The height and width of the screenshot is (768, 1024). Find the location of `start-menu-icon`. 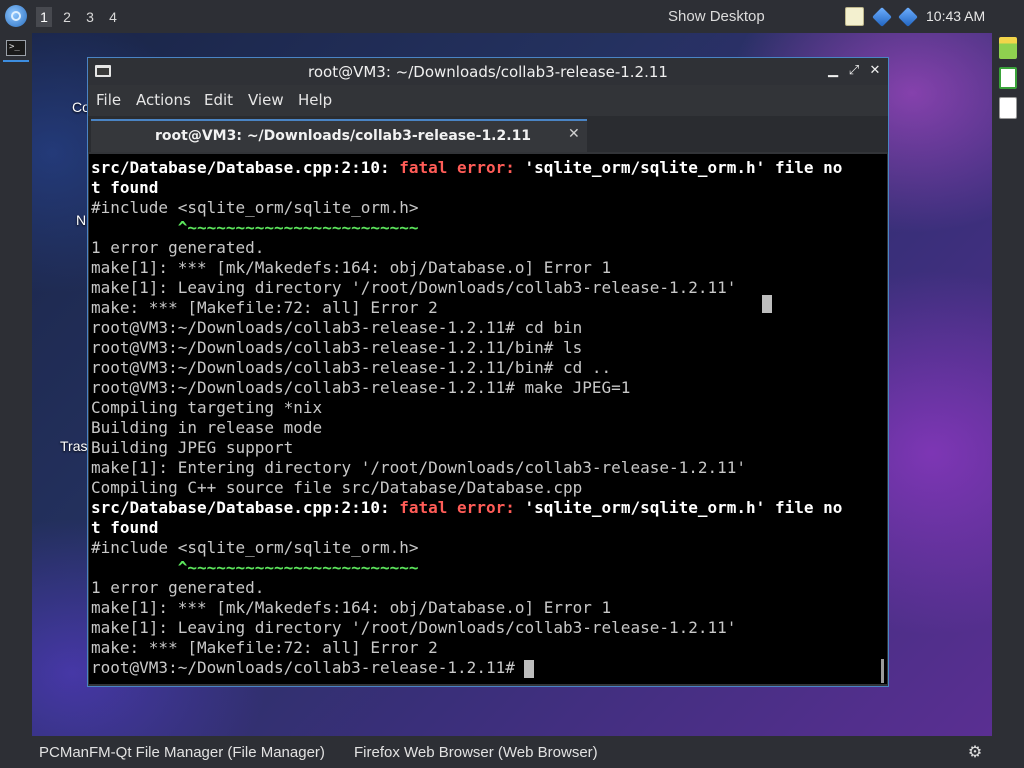

start-menu-icon is located at coordinates (16, 16).